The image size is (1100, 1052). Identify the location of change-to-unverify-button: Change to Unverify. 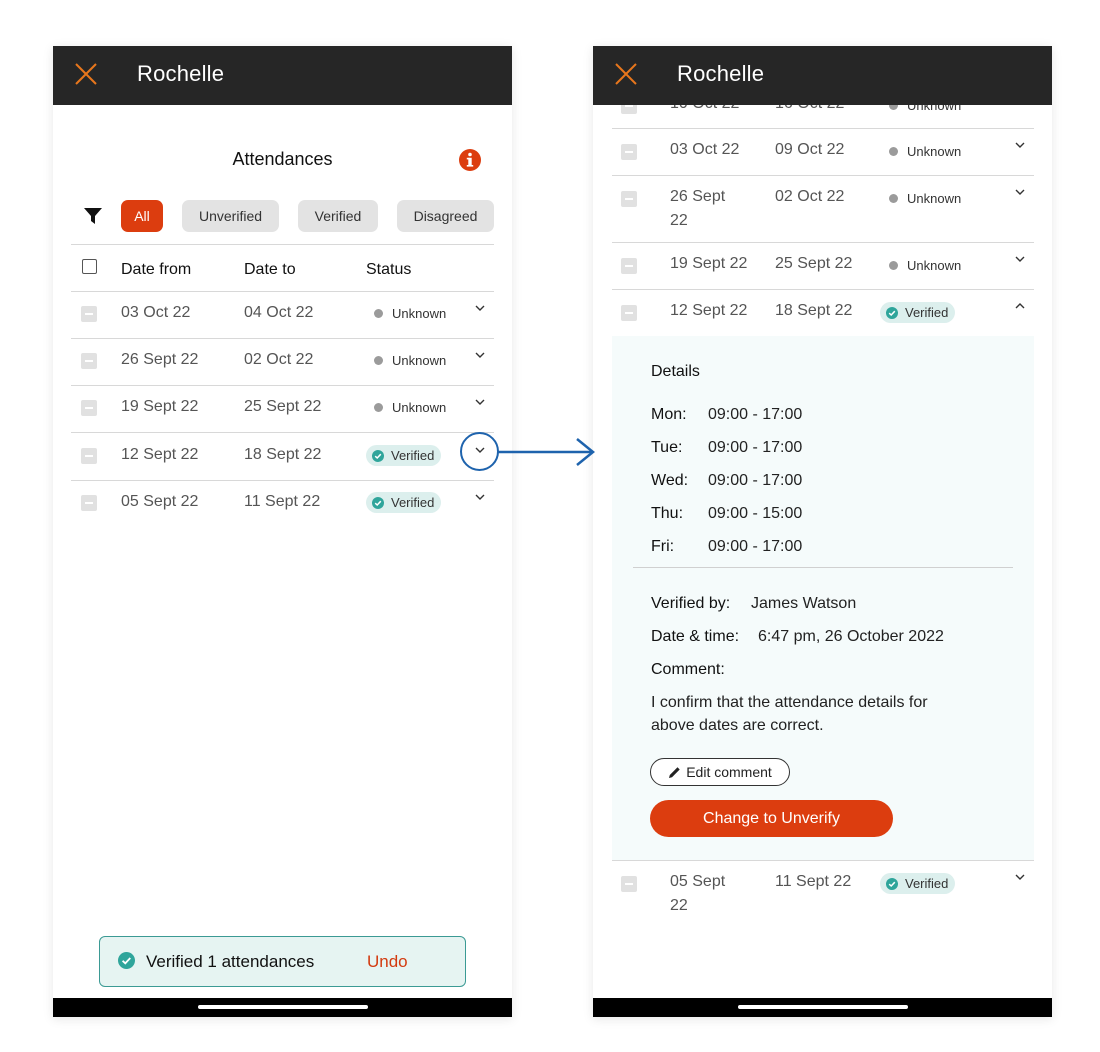
(771, 818).